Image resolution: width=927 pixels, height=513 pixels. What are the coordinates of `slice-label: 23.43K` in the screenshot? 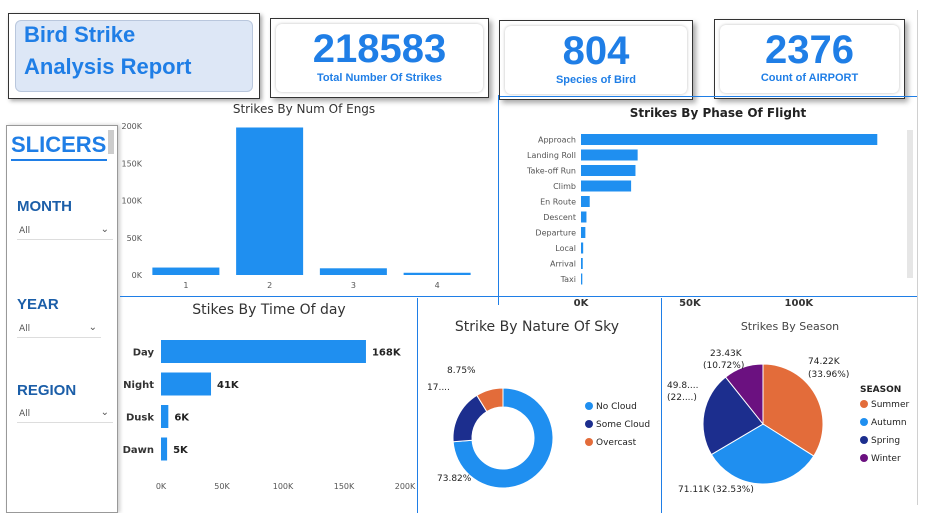 It's located at (726, 354).